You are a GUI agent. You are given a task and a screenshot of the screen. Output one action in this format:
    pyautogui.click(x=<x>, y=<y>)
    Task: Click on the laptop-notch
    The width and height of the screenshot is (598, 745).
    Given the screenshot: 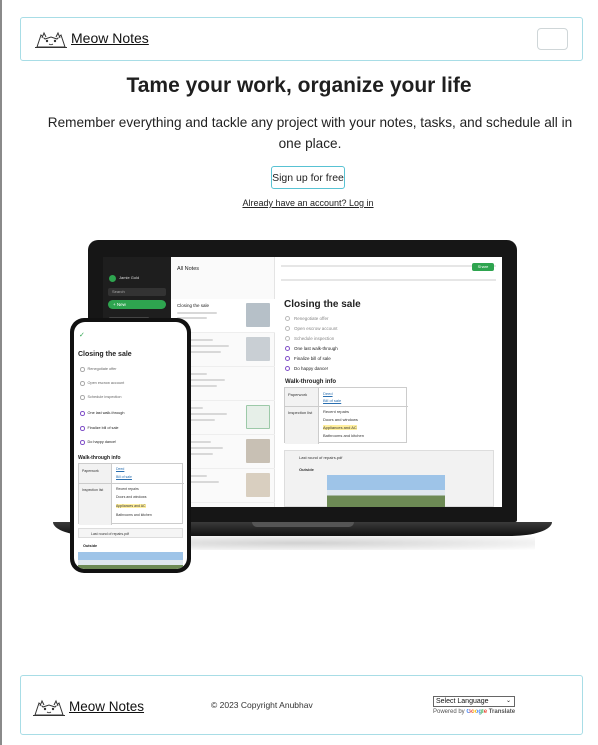 What is the action you would take?
    pyautogui.click(x=303, y=524)
    